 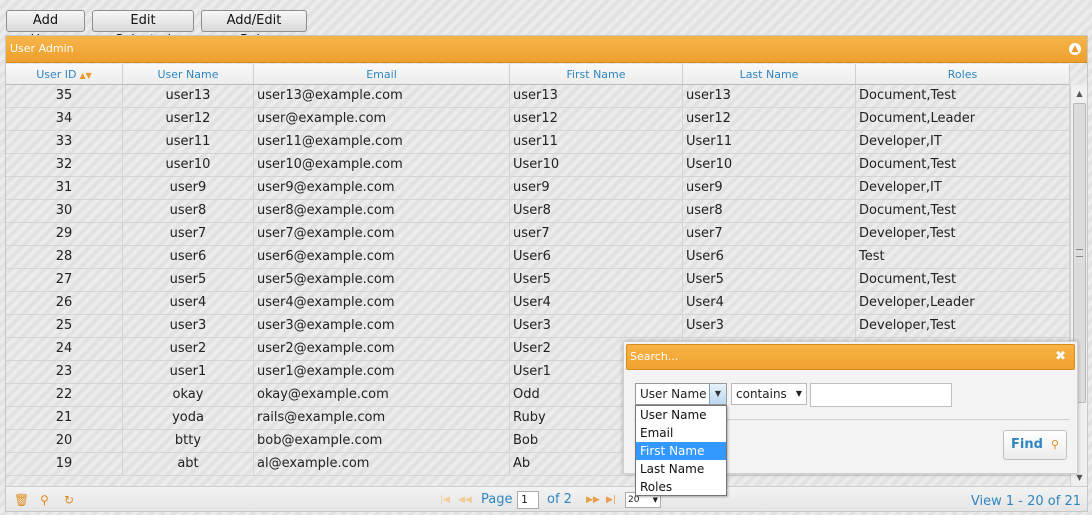 I want to click on scroll-up-icon: ▲, so click(x=1079, y=93).